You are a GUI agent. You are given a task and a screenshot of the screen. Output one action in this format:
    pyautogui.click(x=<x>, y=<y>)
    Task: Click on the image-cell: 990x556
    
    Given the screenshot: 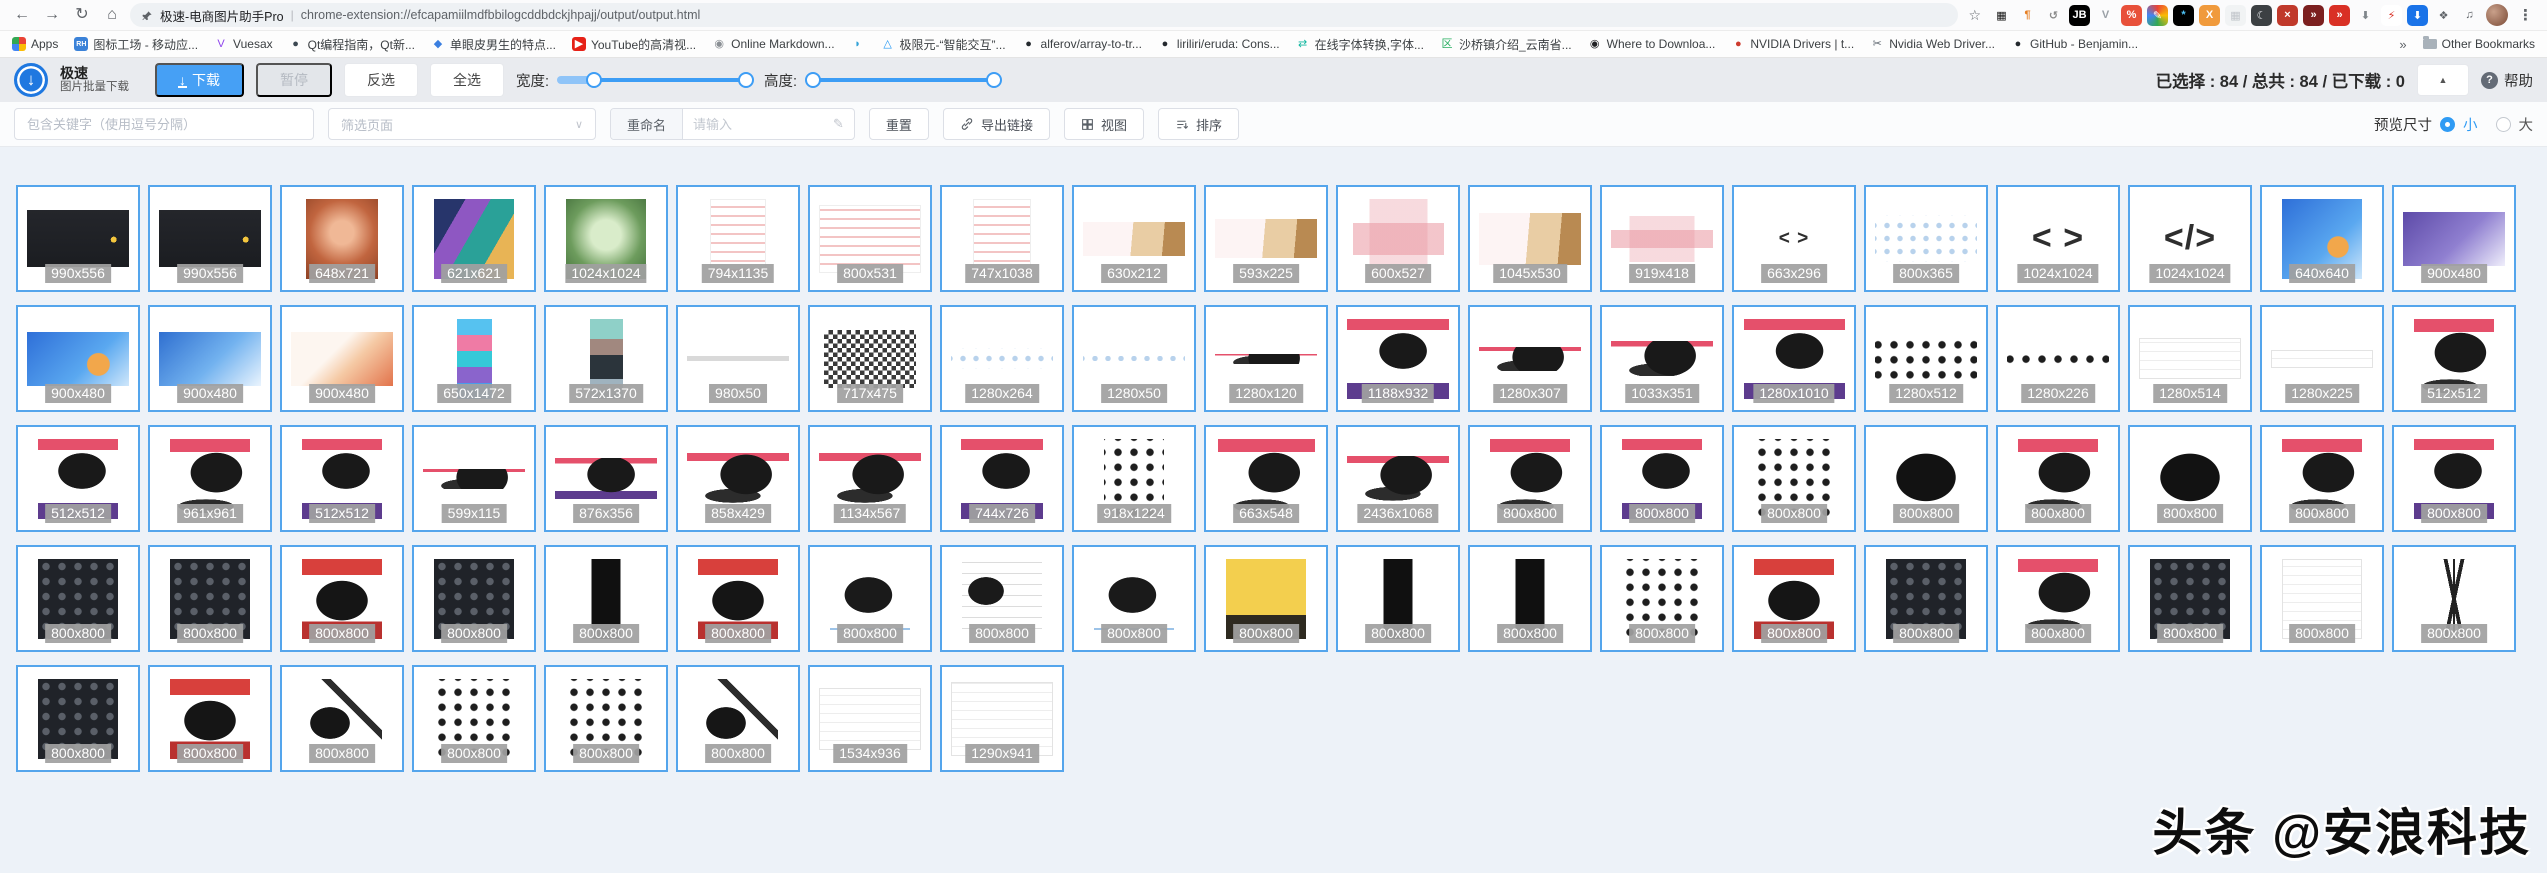 What is the action you would take?
    pyautogui.click(x=78, y=238)
    